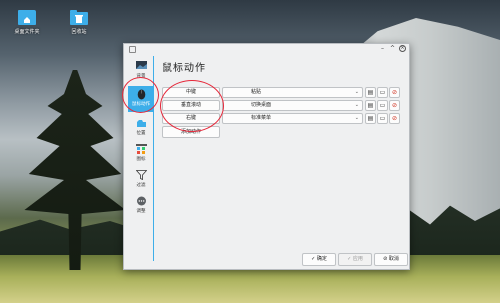 This screenshot has width=500, height=303. I want to click on action-select: 切换桌面 ⌄, so click(292, 105).